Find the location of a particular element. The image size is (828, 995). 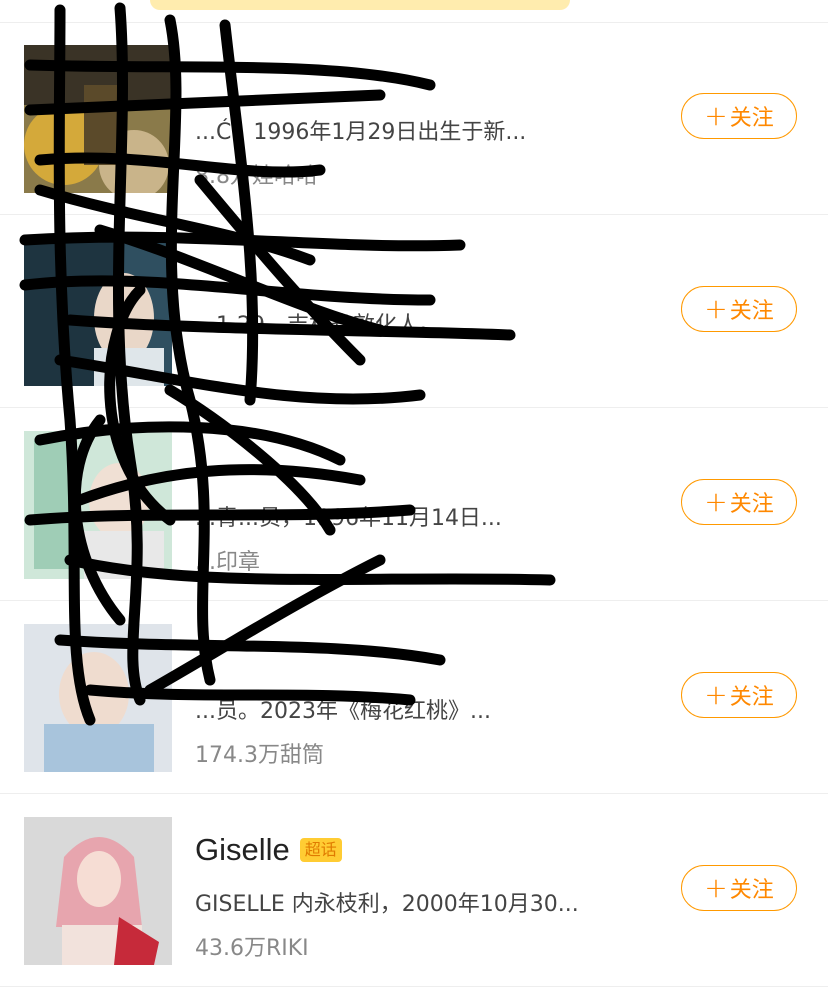

item-fans: 174.3万甜筒 is located at coordinates (259, 755).